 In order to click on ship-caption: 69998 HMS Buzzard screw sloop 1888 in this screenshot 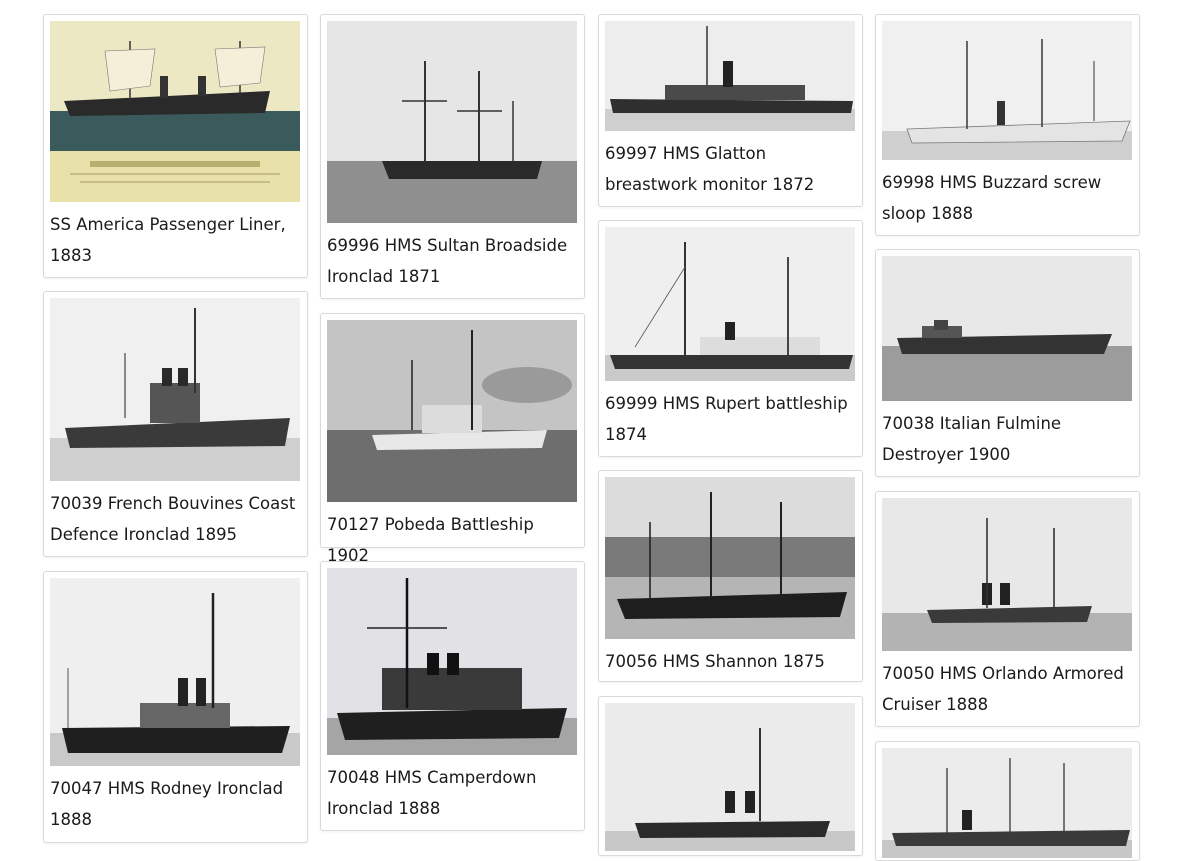, I will do `click(1007, 198)`.